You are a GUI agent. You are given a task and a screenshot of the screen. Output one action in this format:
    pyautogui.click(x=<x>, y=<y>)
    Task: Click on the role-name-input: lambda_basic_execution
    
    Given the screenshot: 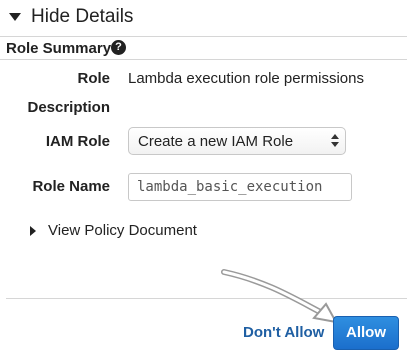 What is the action you would take?
    pyautogui.click(x=240, y=187)
    